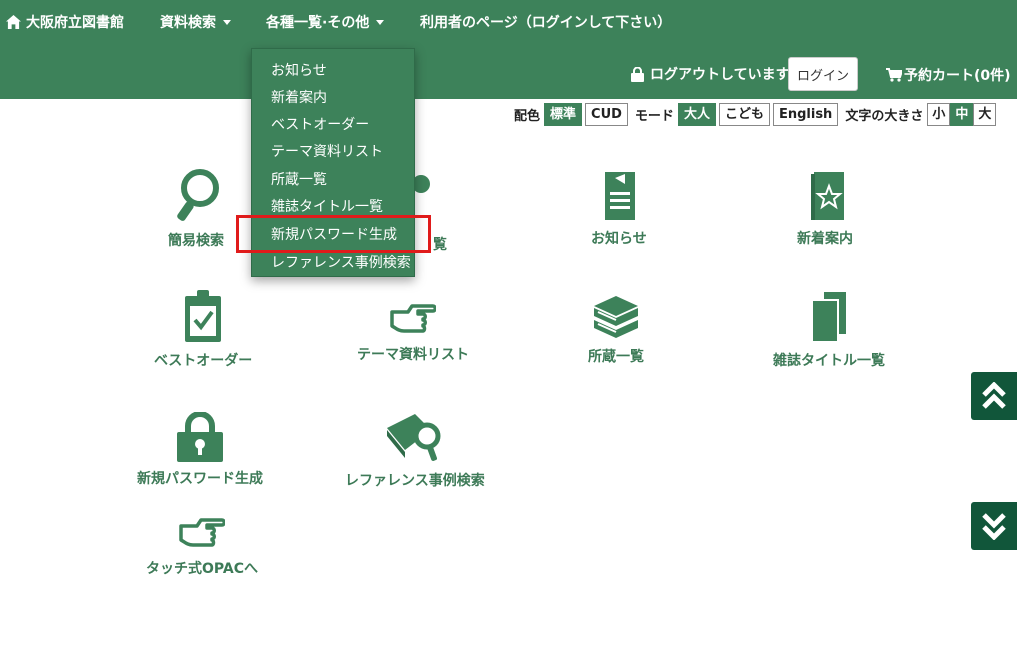 Image resolution: width=1017 pixels, height=665 pixels. Describe the element at coordinates (13, 22) in the screenshot. I see `home-icon` at that location.